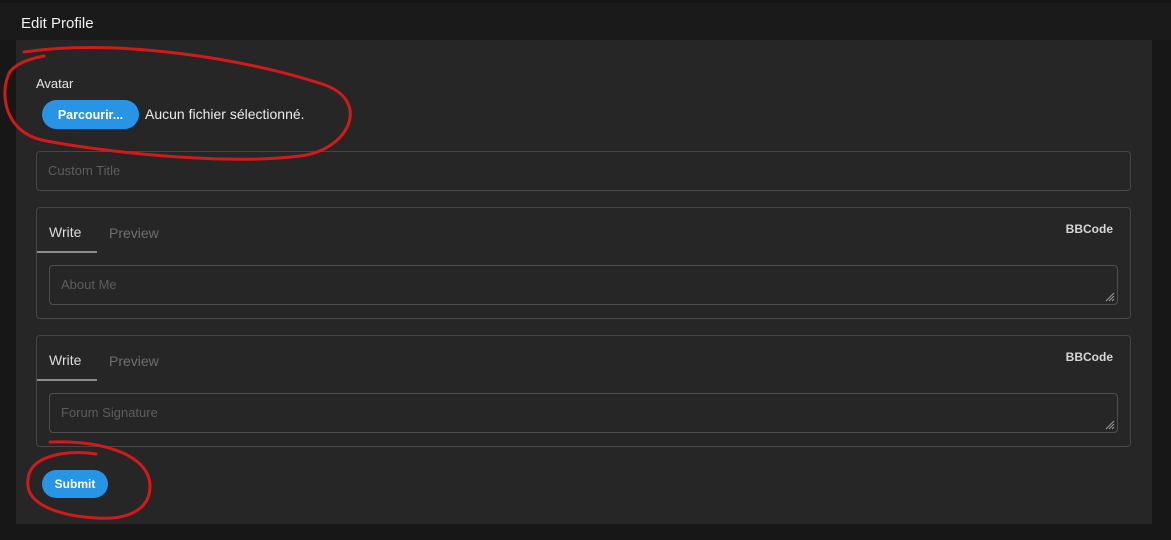 The height and width of the screenshot is (540, 1171). Describe the element at coordinates (583, 413) in the screenshot. I see `forum-signature-textarea: Forum Signature` at that location.